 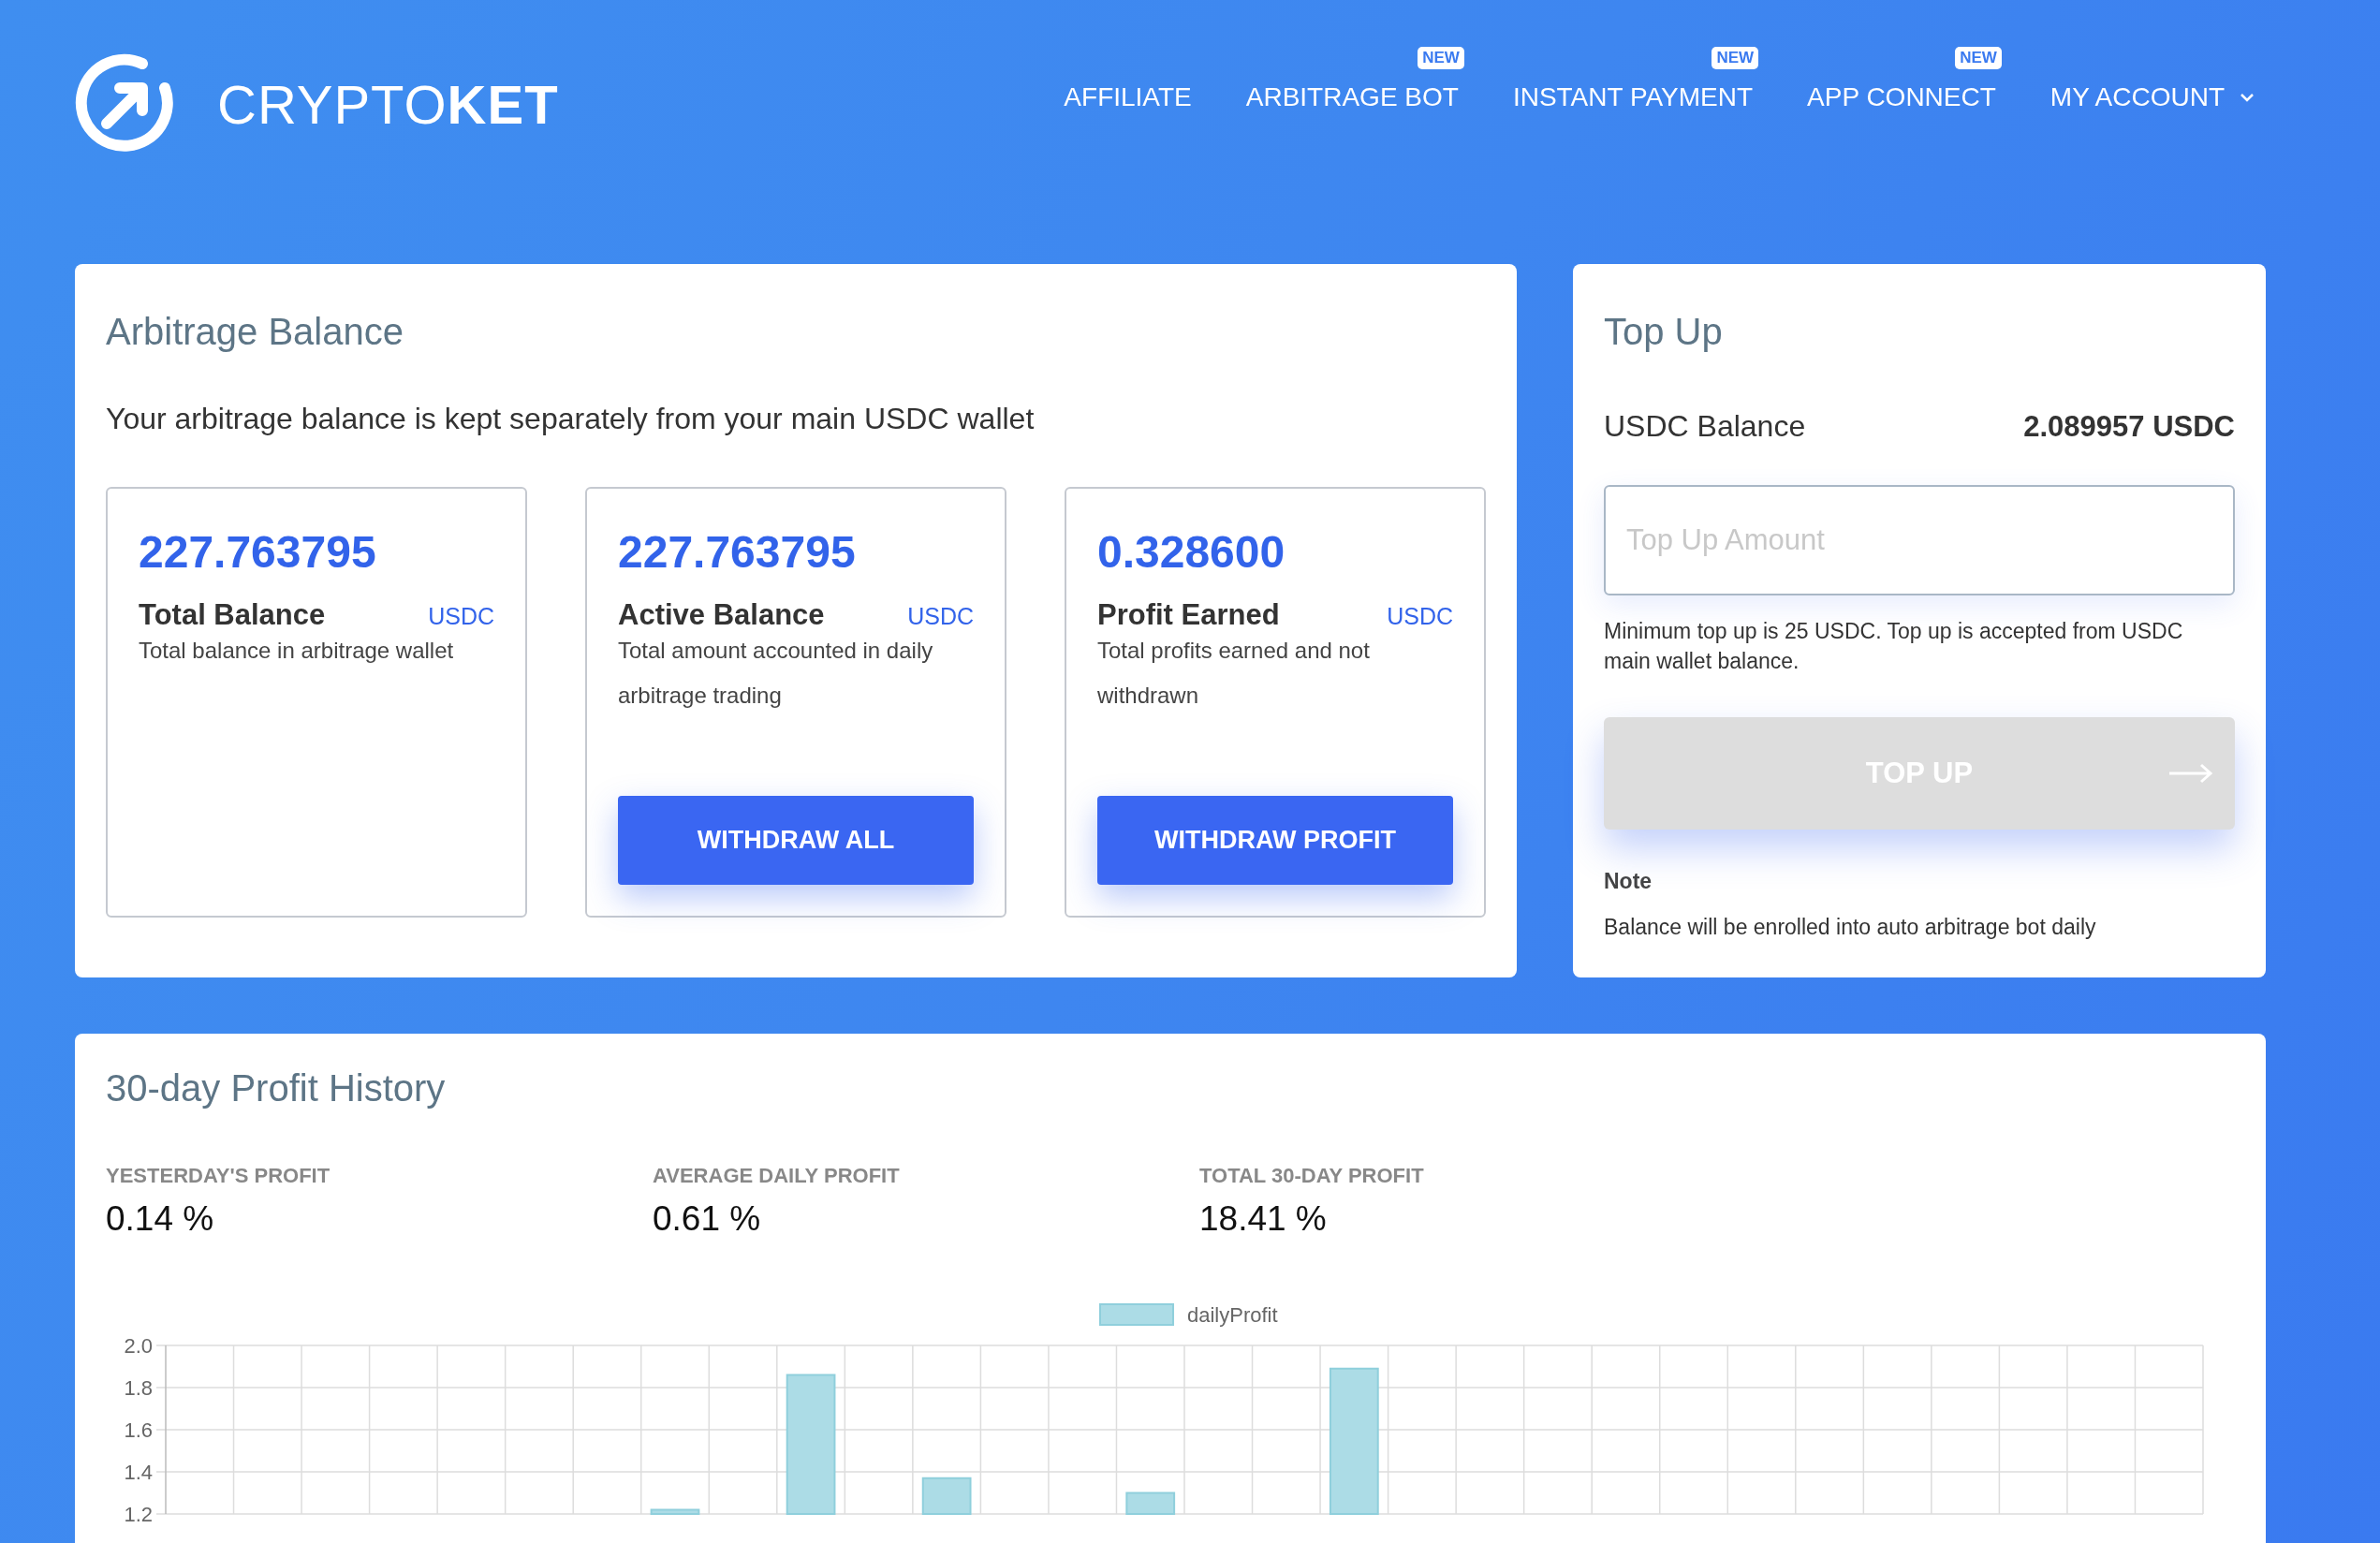 What do you see at coordinates (1628, 882) in the screenshot?
I see `note-title: Note` at bounding box center [1628, 882].